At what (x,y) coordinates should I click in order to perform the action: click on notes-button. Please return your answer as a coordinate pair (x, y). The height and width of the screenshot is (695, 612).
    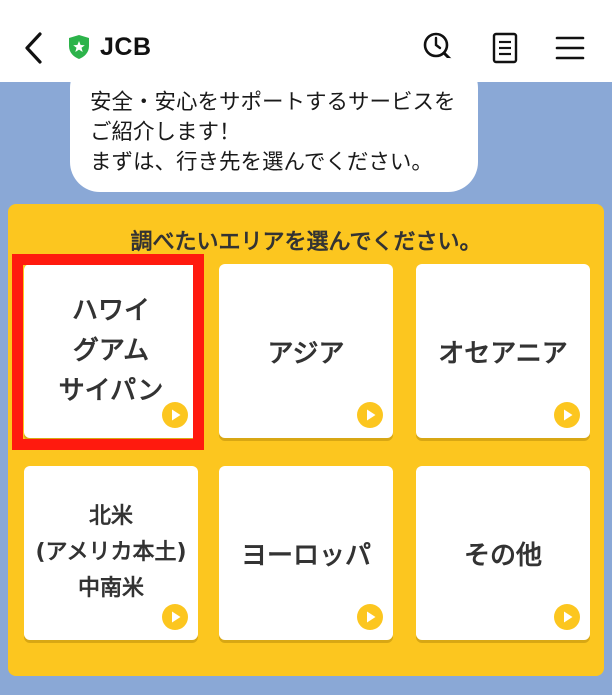
    Looking at the image, I should click on (505, 48).